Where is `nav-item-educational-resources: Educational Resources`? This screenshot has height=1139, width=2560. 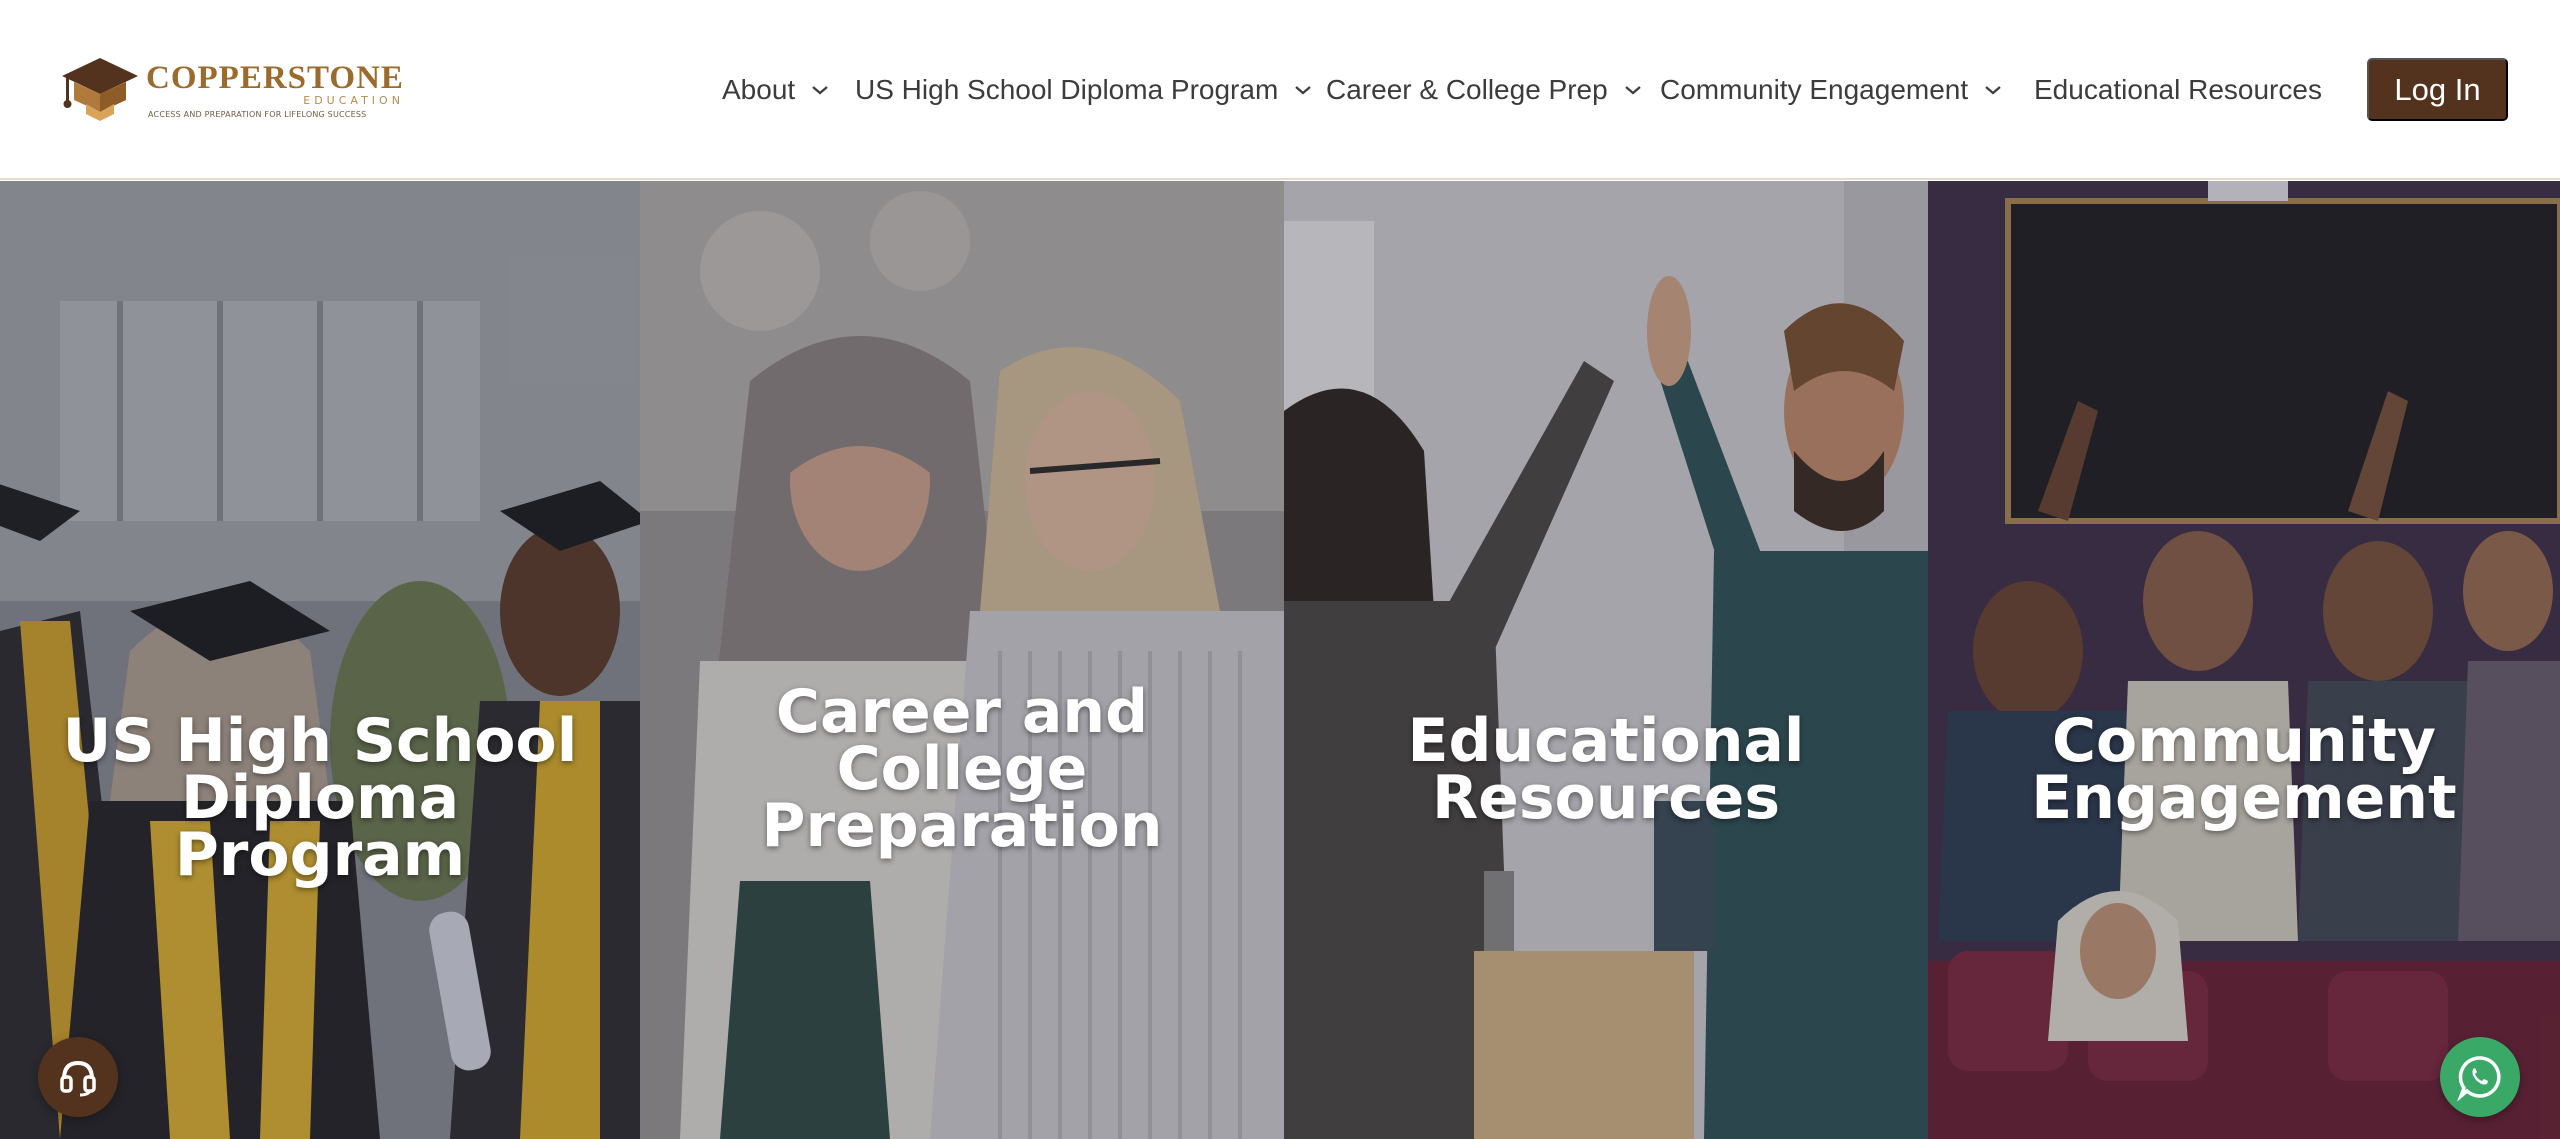
nav-item-educational-resources: Educational Resources is located at coordinates (2178, 90).